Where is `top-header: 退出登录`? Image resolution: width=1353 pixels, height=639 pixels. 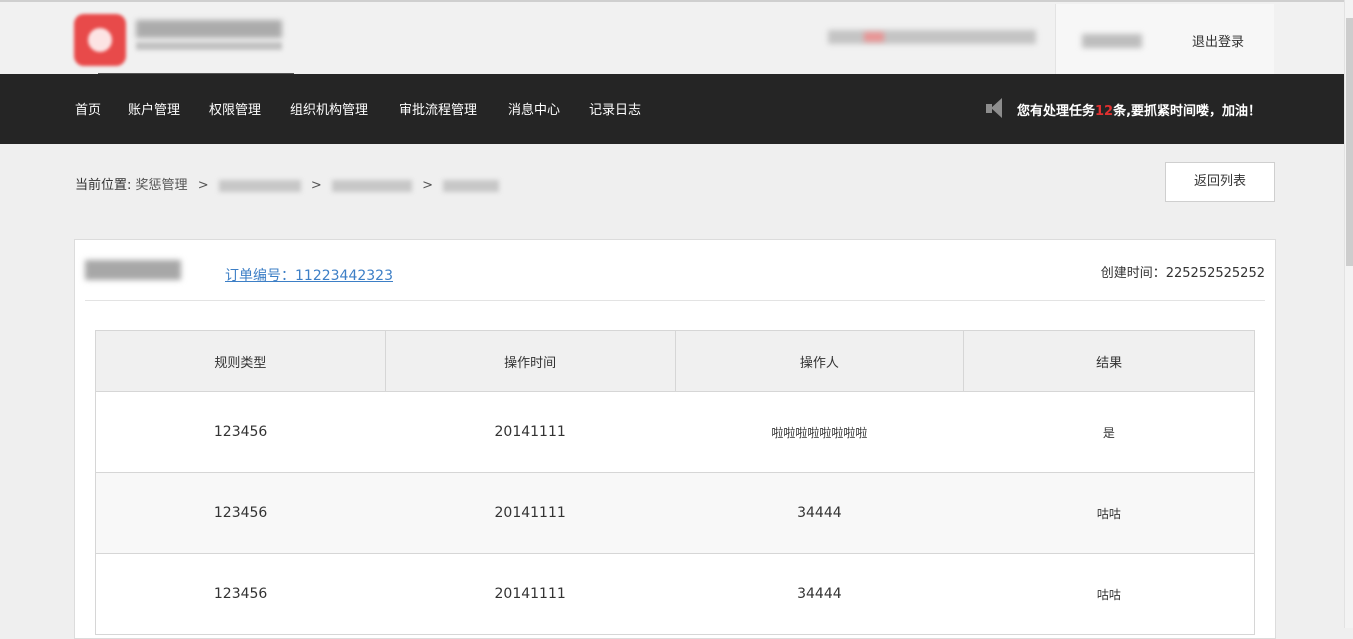 top-header: 退出登录 is located at coordinates (676, 38).